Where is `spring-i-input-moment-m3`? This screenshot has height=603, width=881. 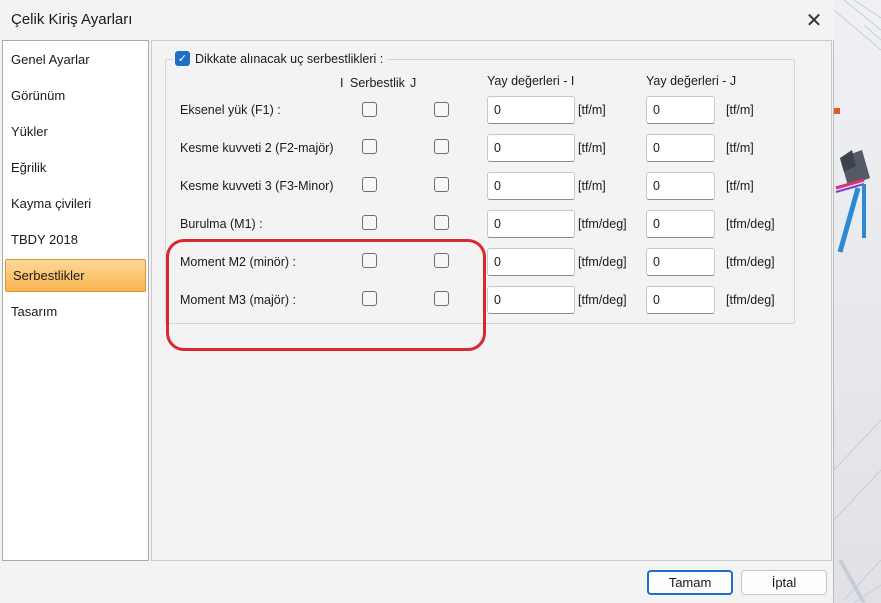 spring-i-input-moment-m3 is located at coordinates (531, 300).